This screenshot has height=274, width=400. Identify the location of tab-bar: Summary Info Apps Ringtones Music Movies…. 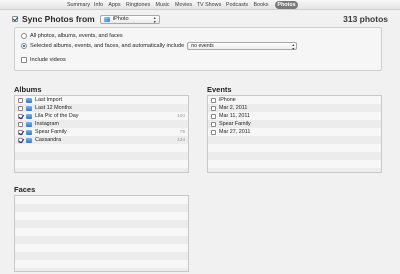
(200, 5).